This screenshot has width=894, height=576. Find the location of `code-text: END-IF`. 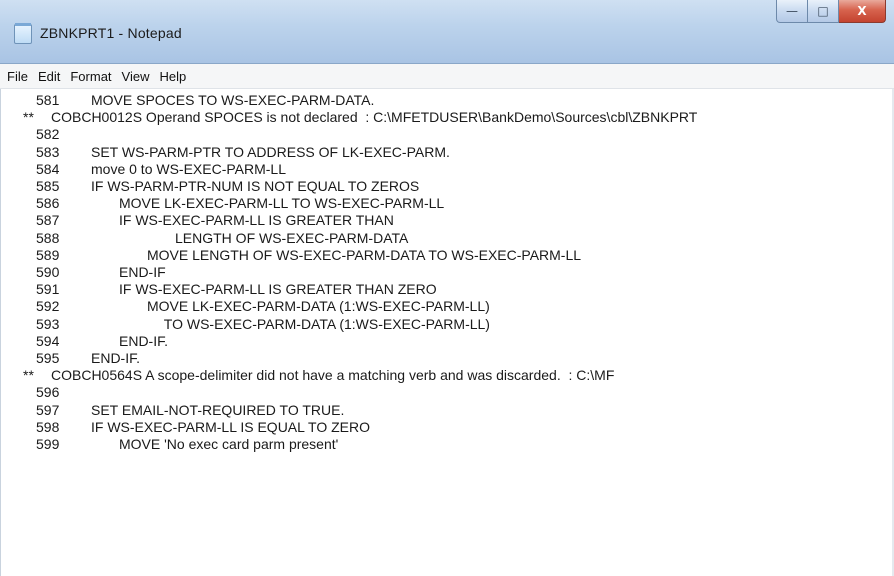

code-text: END-IF is located at coordinates (142, 272).